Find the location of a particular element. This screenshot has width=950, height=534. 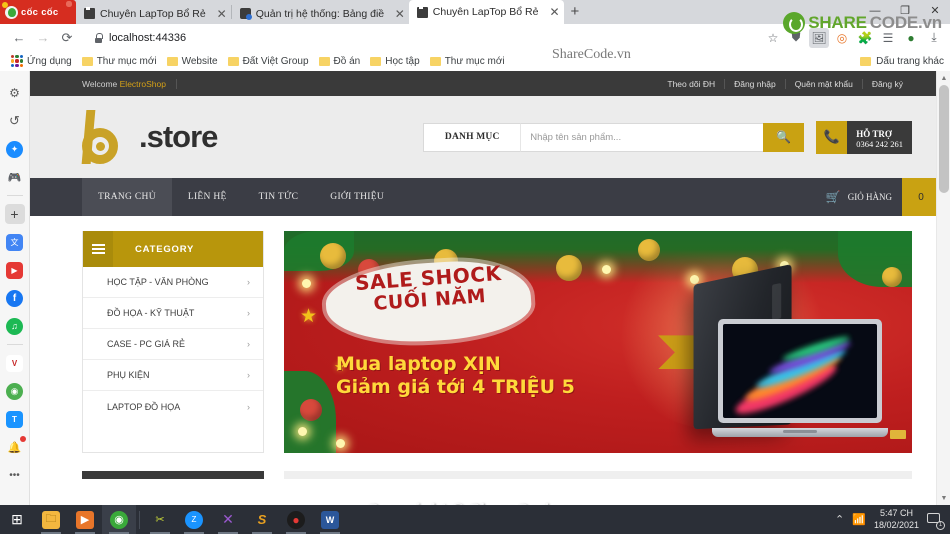

search-icon: 🔍 is located at coordinates (784, 137).